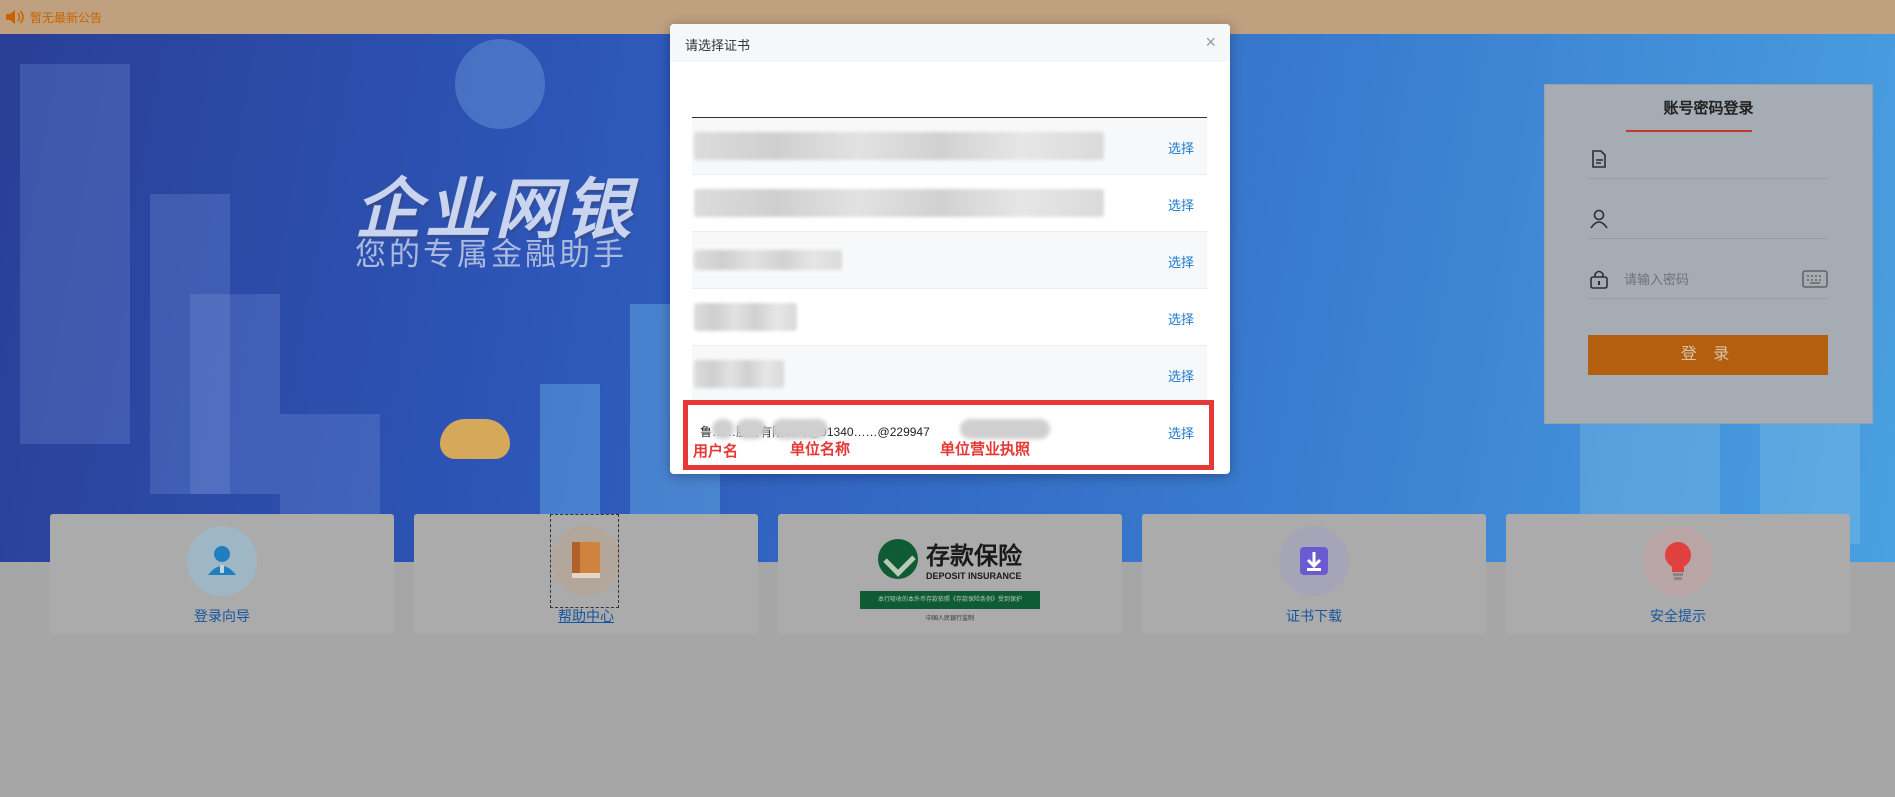  Describe the element at coordinates (1708, 159) in the screenshot. I see `account-field` at that location.